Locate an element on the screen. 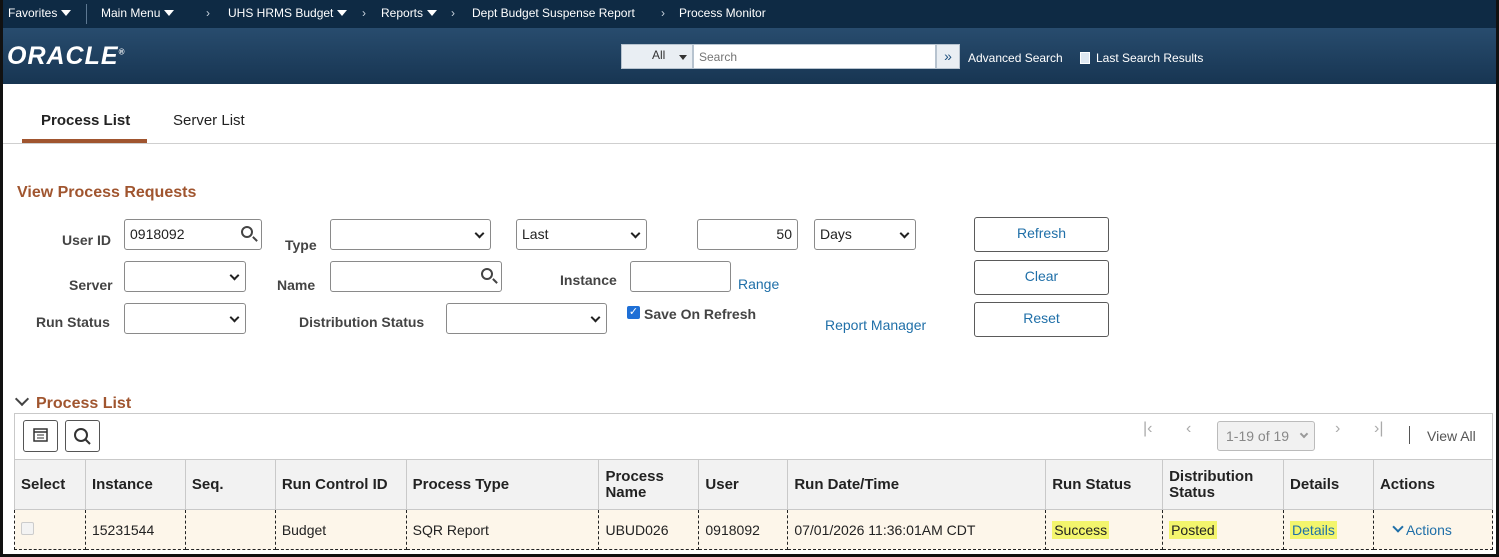 This screenshot has width=1499, height=557. seq-cell is located at coordinates (230, 529).